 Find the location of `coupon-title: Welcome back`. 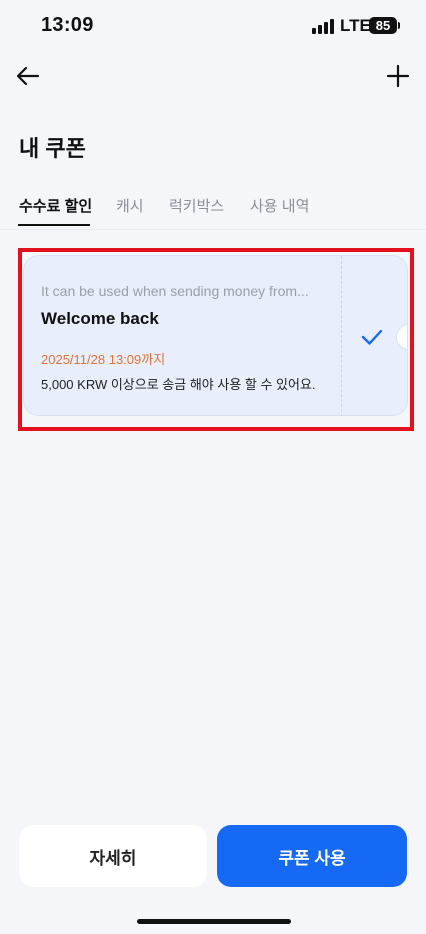

coupon-title: Welcome back is located at coordinates (100, 318).